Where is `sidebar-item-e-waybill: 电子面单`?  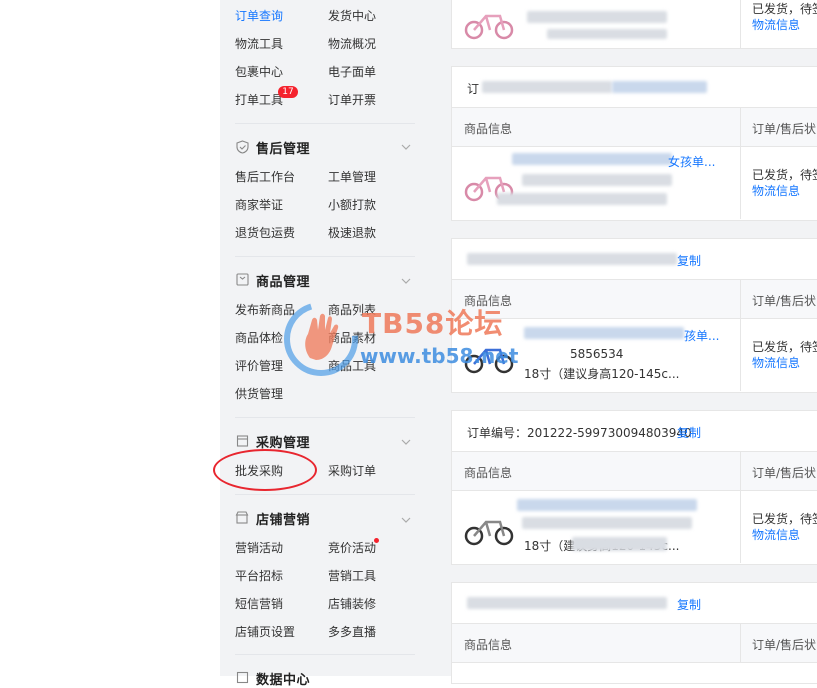
sidebar-item-e-waybill: 电子面单 is located at coordinates (374, 72).